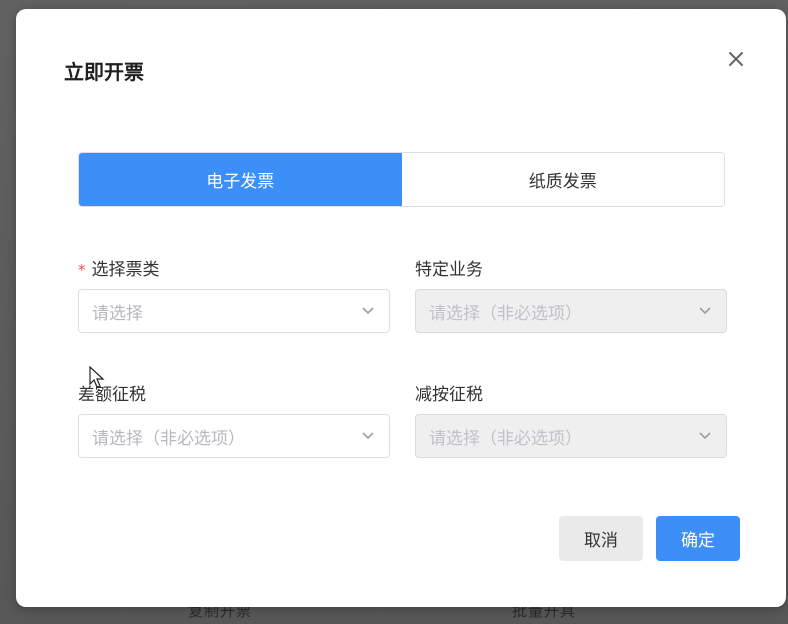 The width and height of the screenshot is (788, 624). I want to click on special-business-select: 请选择（非必选项）, so click(571, 311).